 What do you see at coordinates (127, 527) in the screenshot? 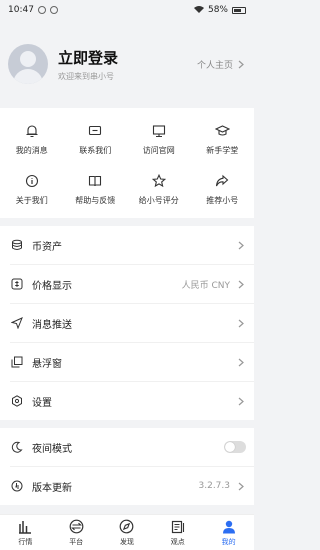
I see `compass-icon` at bounding box center [127, 527].